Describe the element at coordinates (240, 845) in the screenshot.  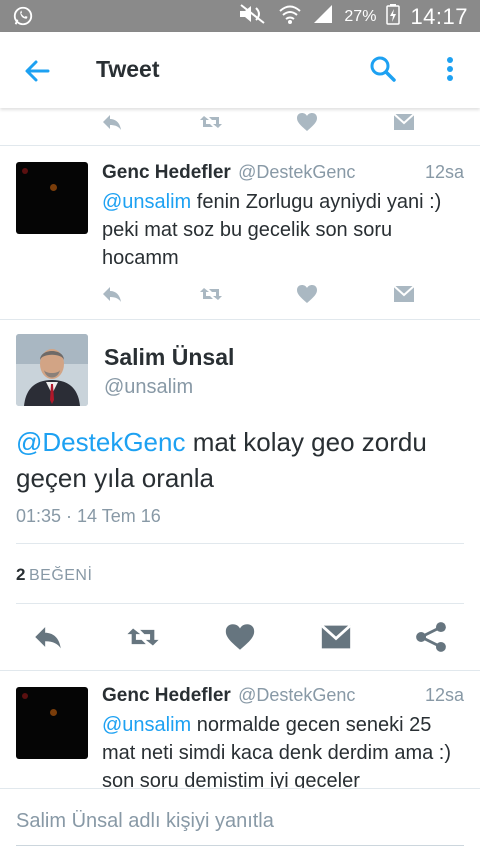
I see `reply-input-underline` at that location.